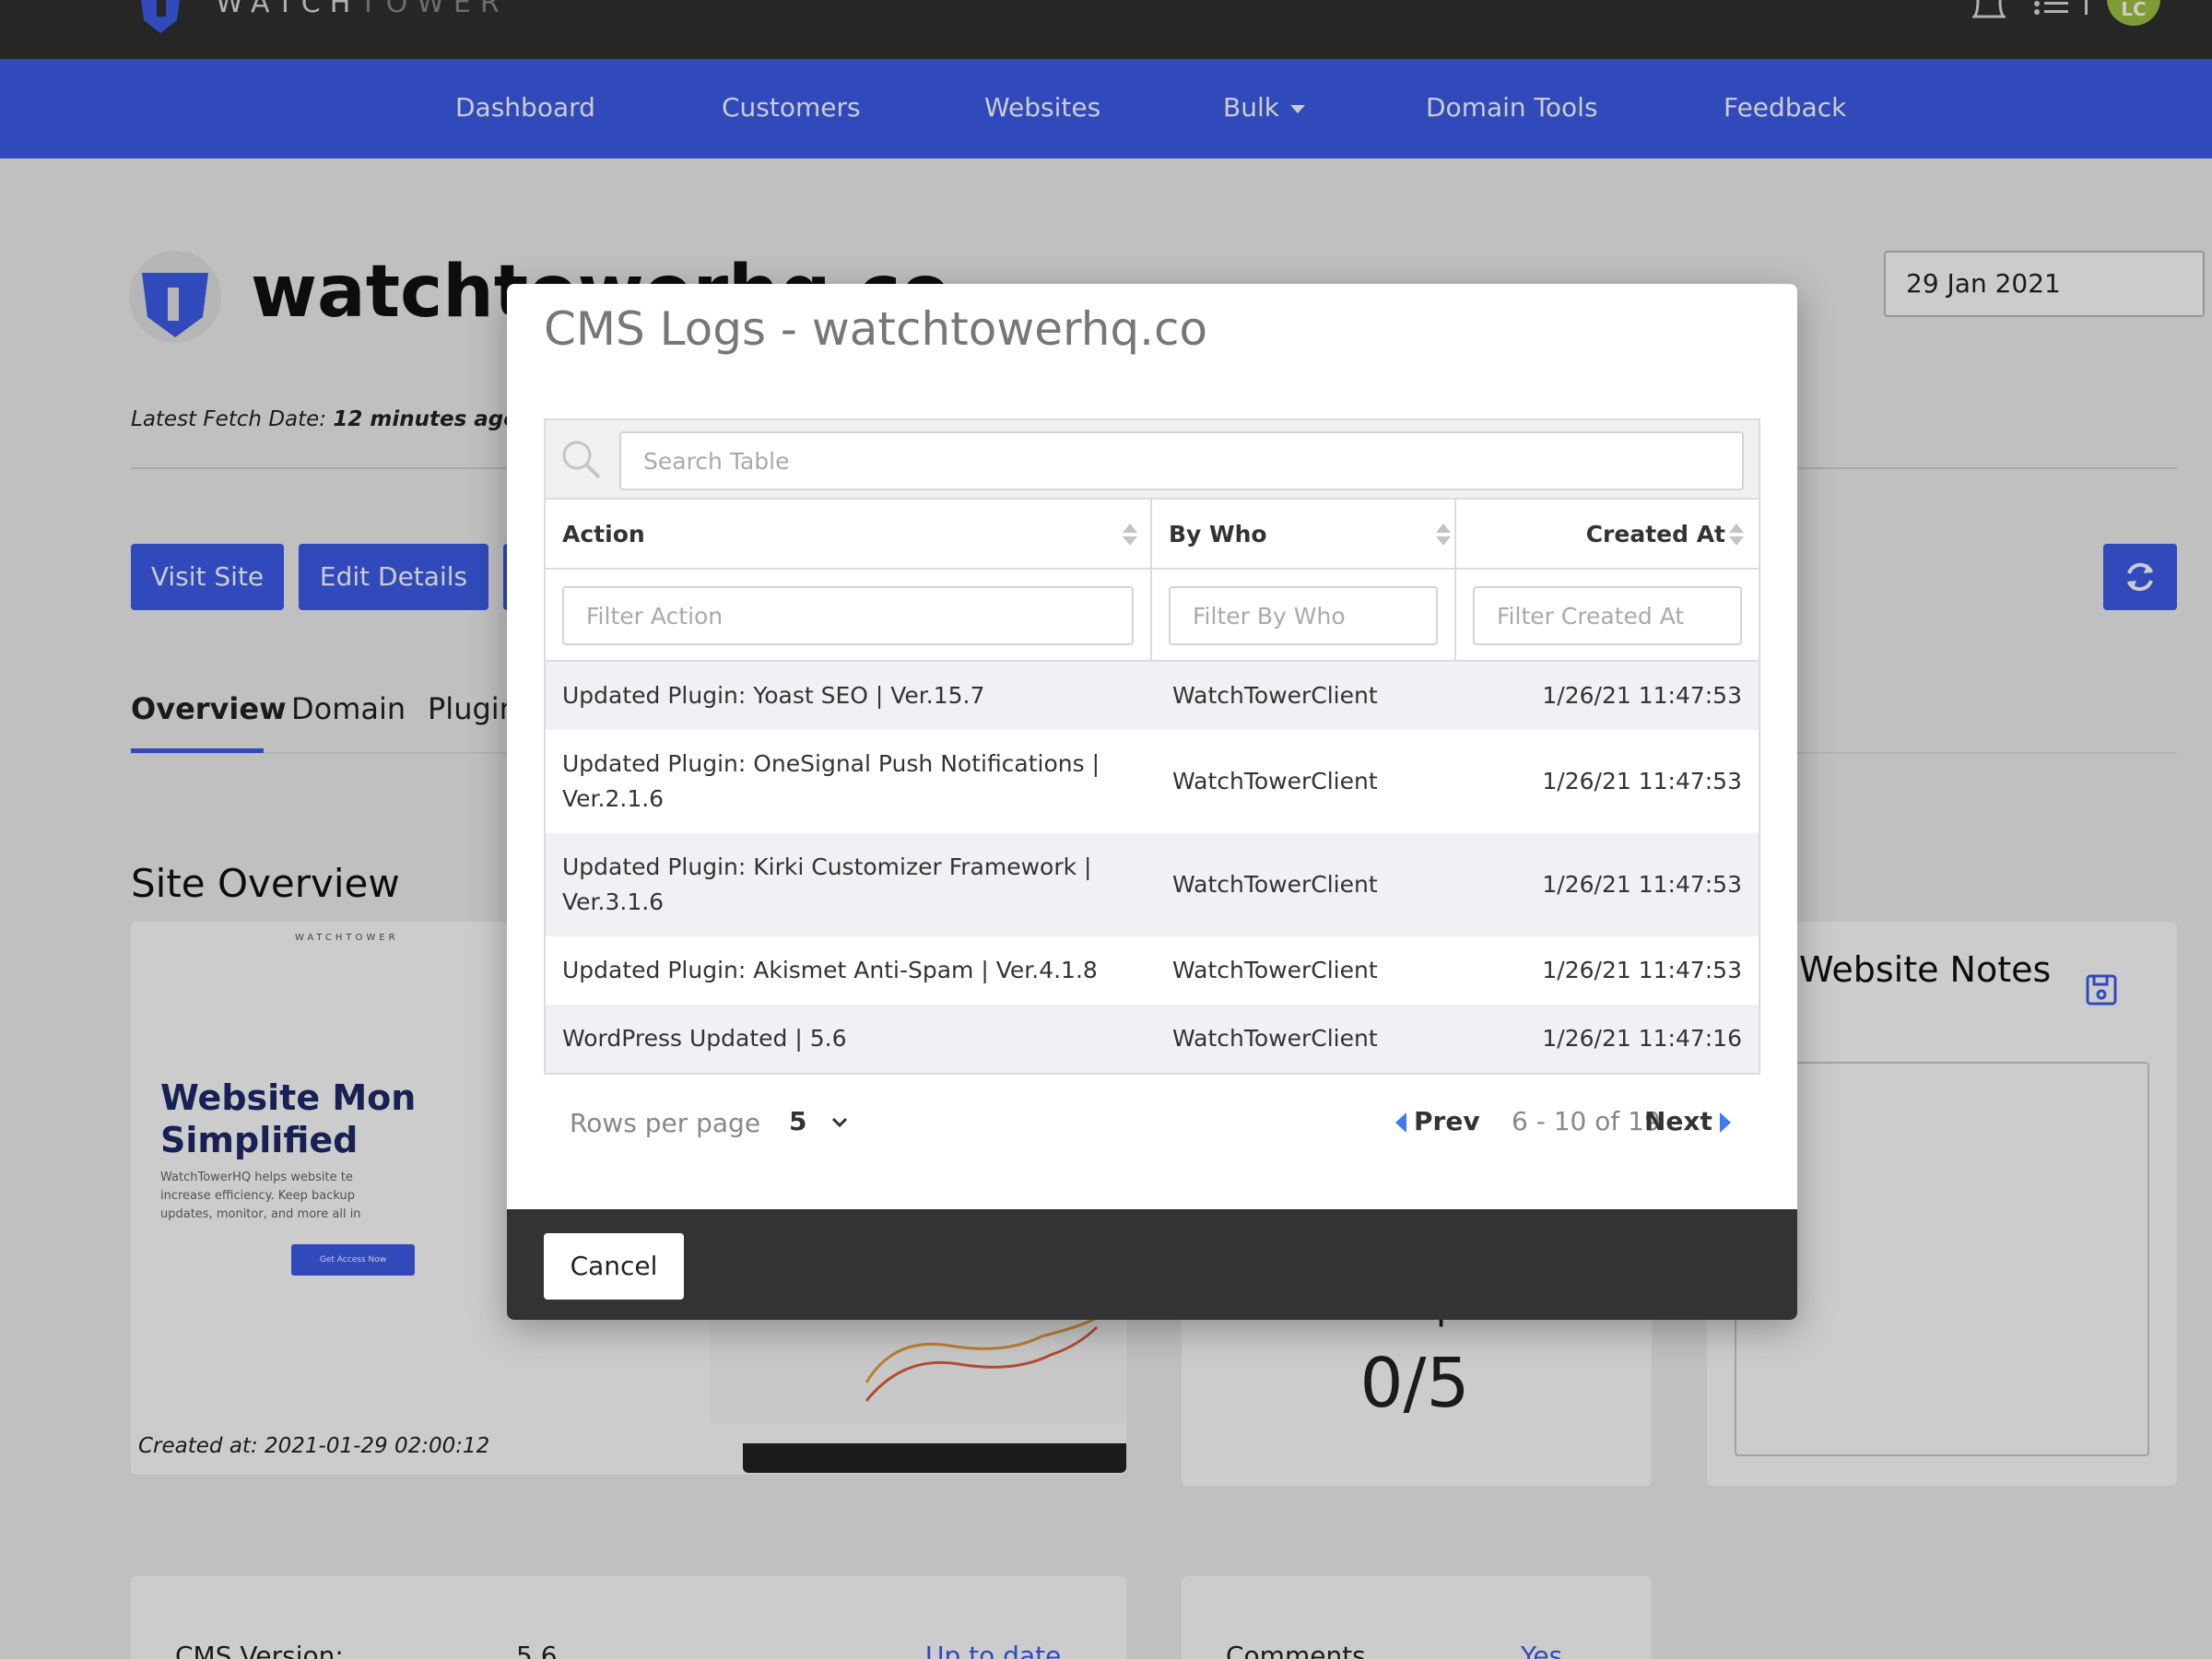 This screenshot has width=2212, height=1659. I want to click on rows-per-page-label: Rows per page, so click(665, 1123).